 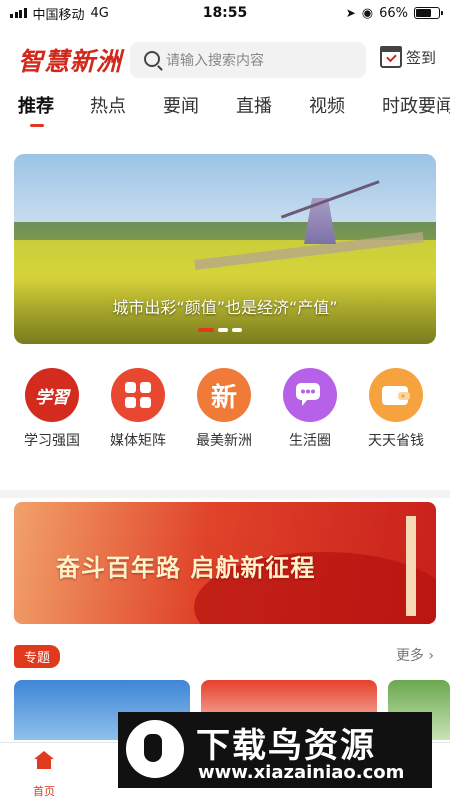 I want to click on battery-fill, so click(x=423, y=13).